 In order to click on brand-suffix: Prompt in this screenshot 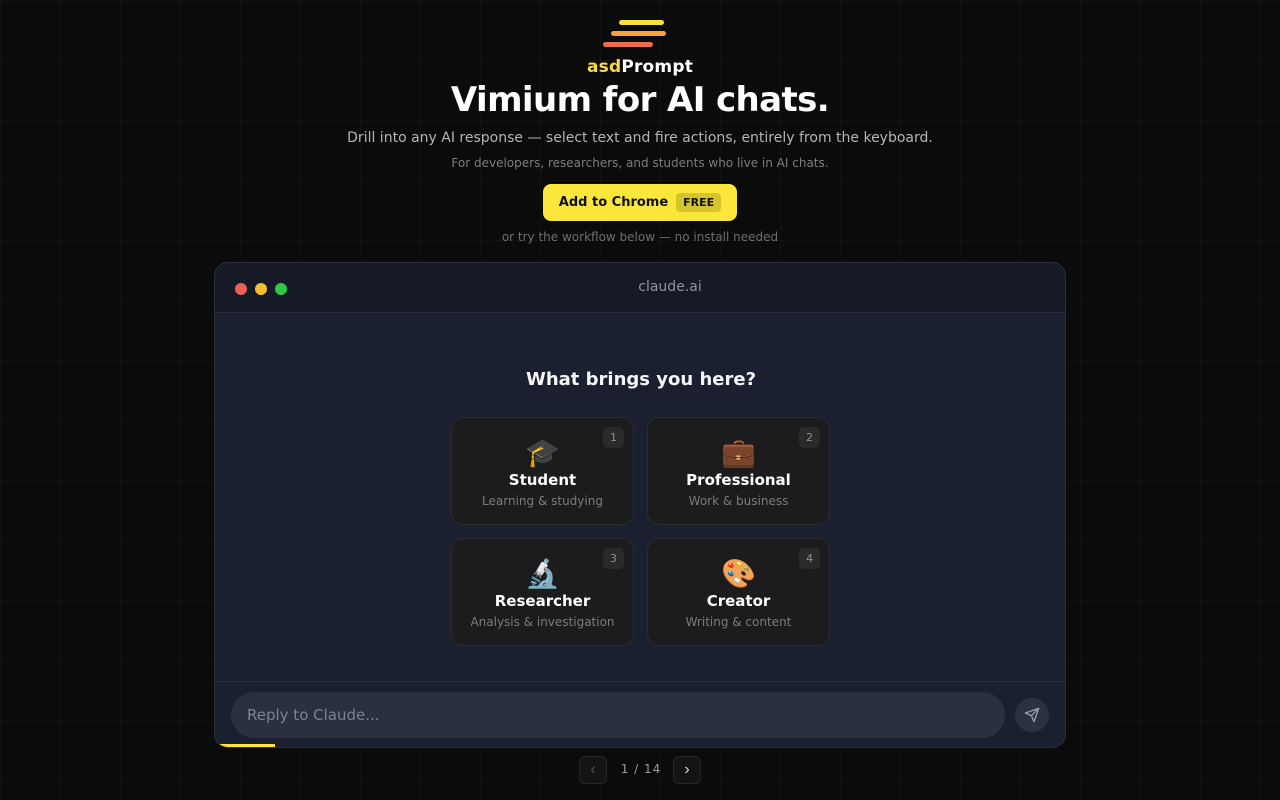, I will do `click(657, 67)`.